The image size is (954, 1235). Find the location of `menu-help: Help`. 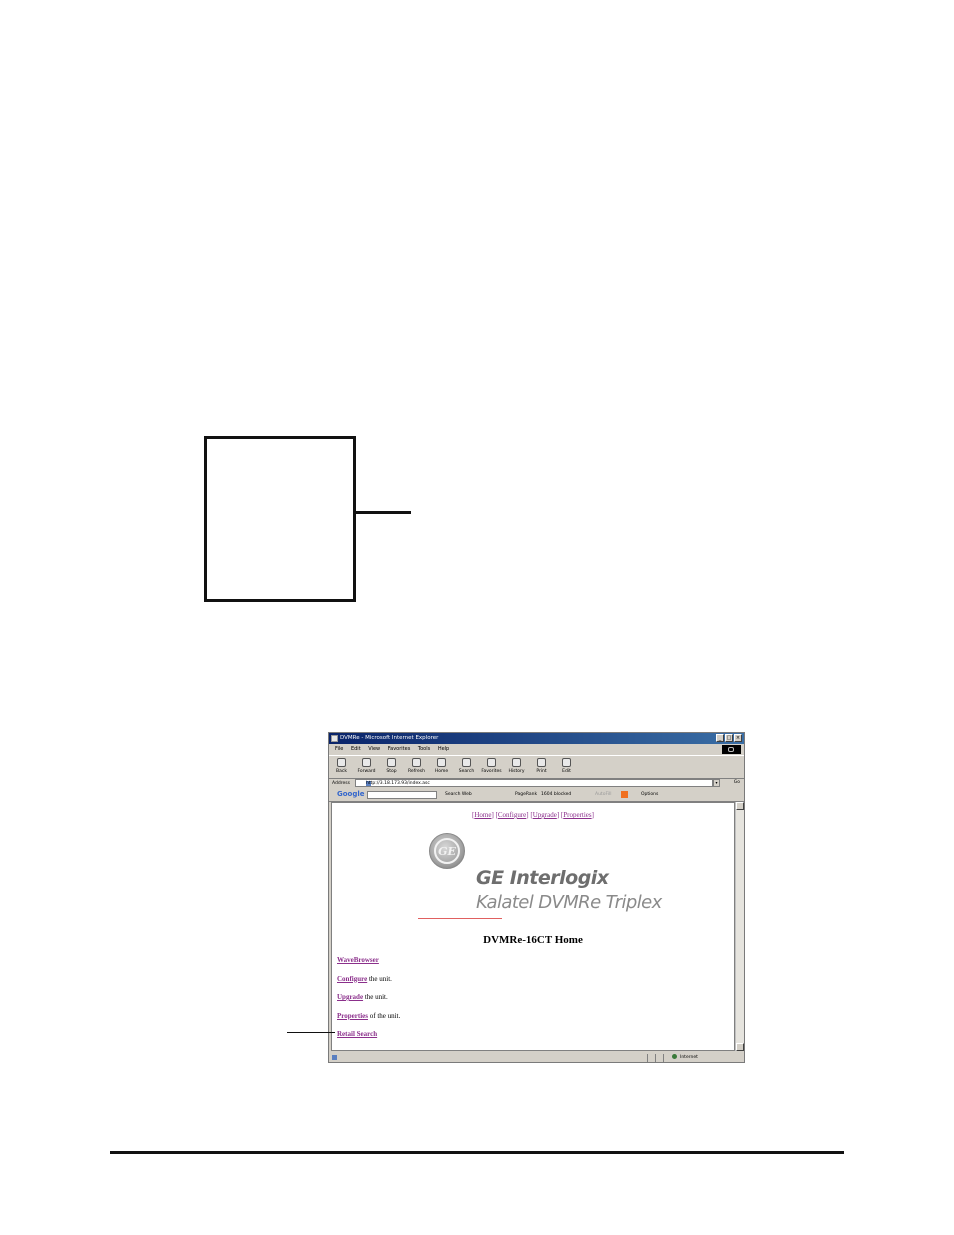

menu-help: Help is located at coordinates (443, 749).